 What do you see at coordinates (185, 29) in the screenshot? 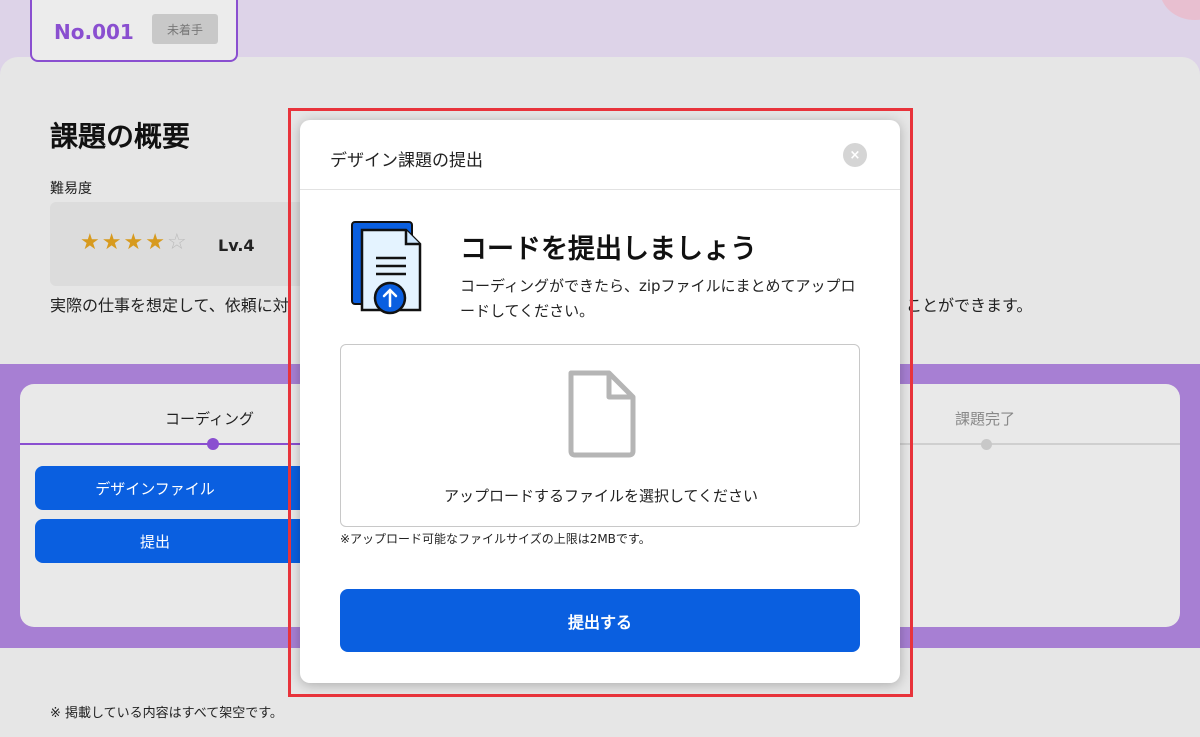
I see `status-badge: 未着手` at bounding box center [185, 29].